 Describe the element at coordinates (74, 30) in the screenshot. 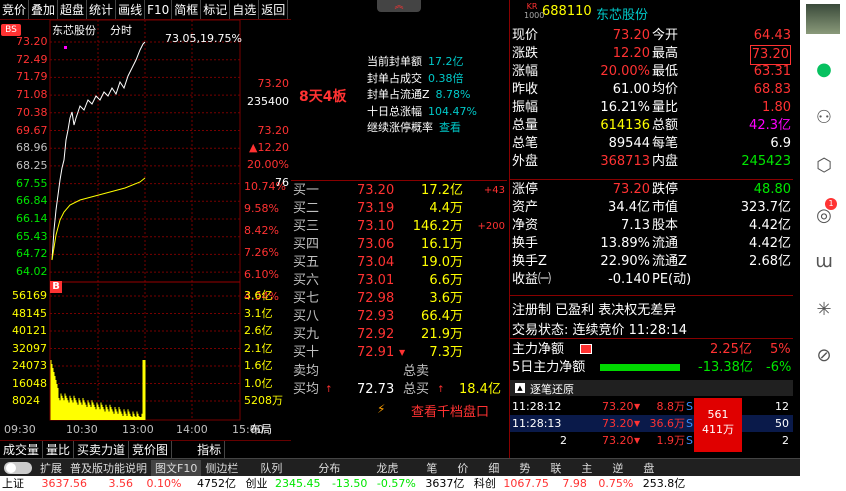

I see `chart-stock-name: 东芯股份` at that location.